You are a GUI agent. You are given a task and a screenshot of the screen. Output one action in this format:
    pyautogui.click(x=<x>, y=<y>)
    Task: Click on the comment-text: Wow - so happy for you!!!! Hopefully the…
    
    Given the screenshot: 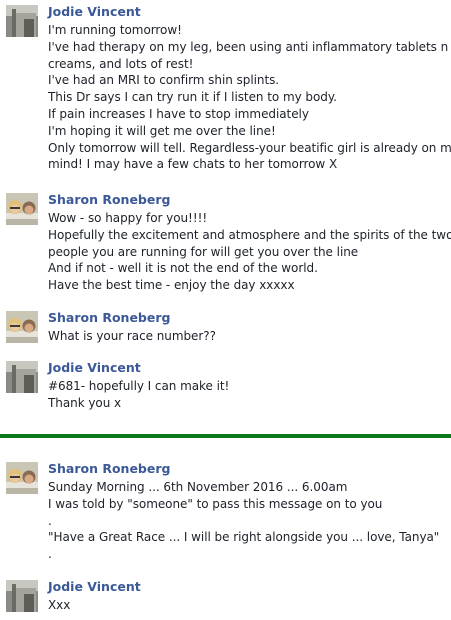 What is the action you would take?
    pyautogui.click(x=249, y=252)
    